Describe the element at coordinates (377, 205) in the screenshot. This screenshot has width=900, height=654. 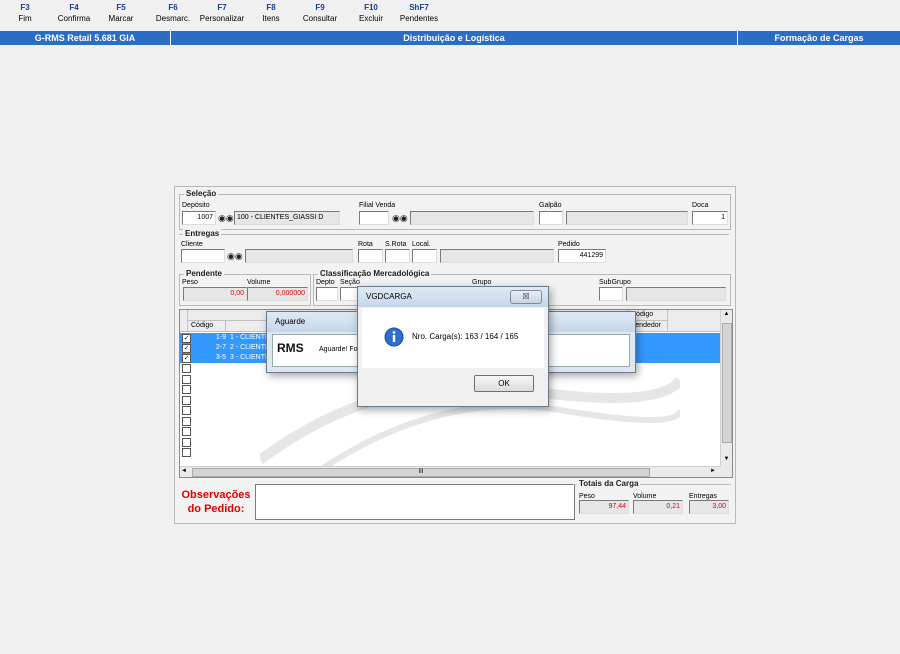
I see `filial-venda-label: Filial Venda` at that location.